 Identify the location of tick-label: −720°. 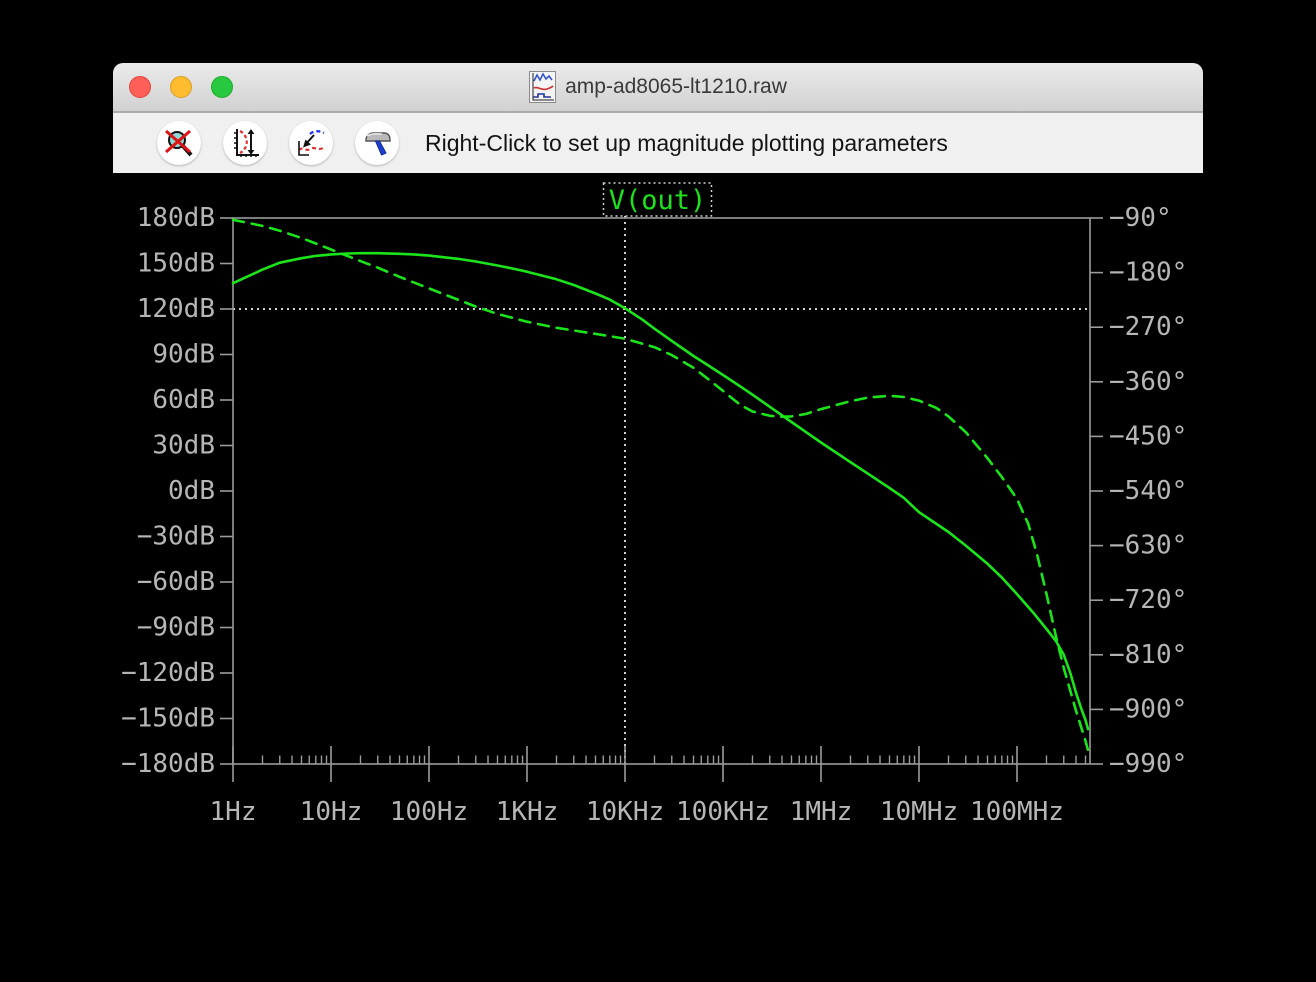
(1148, 600).